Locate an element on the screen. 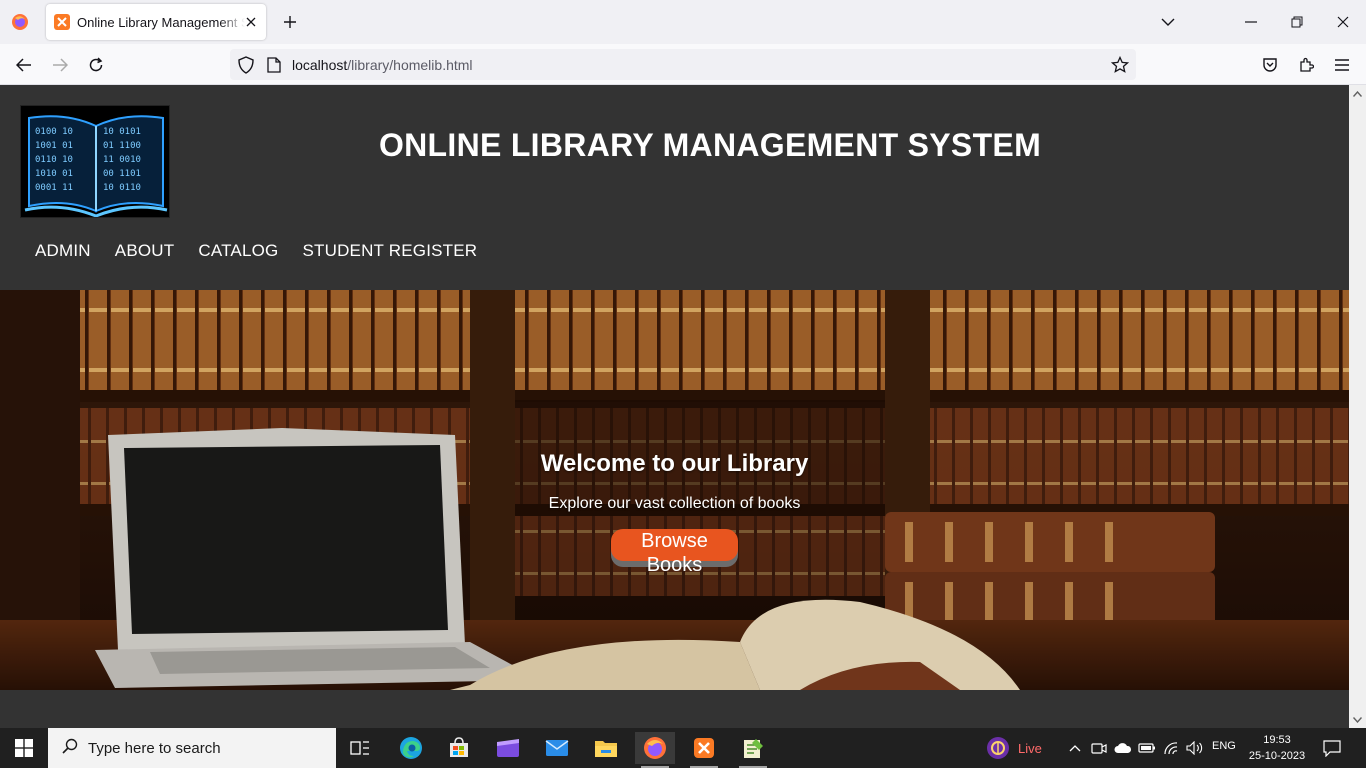 This screenshot has height=768, width=1366. meet-now-icon is located at coordinates (1099, 748).